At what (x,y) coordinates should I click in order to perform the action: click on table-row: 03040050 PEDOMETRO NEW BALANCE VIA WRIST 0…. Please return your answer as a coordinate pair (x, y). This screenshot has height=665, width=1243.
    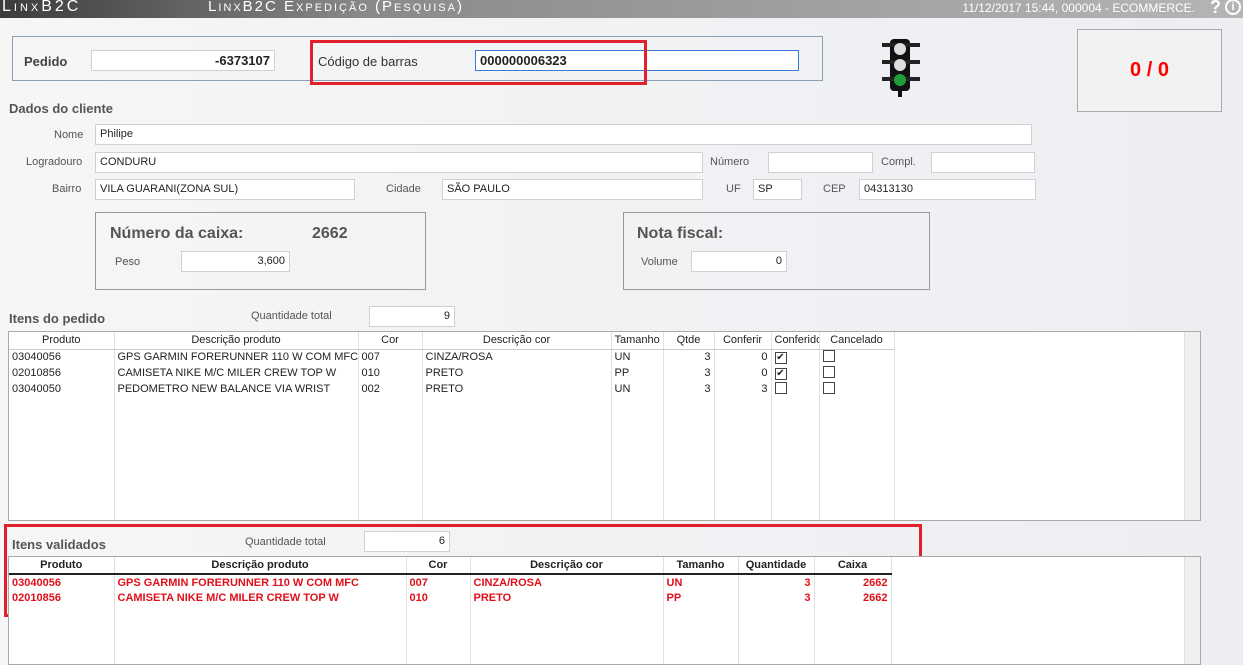
    Looking at the image, I should click on (452, 389).